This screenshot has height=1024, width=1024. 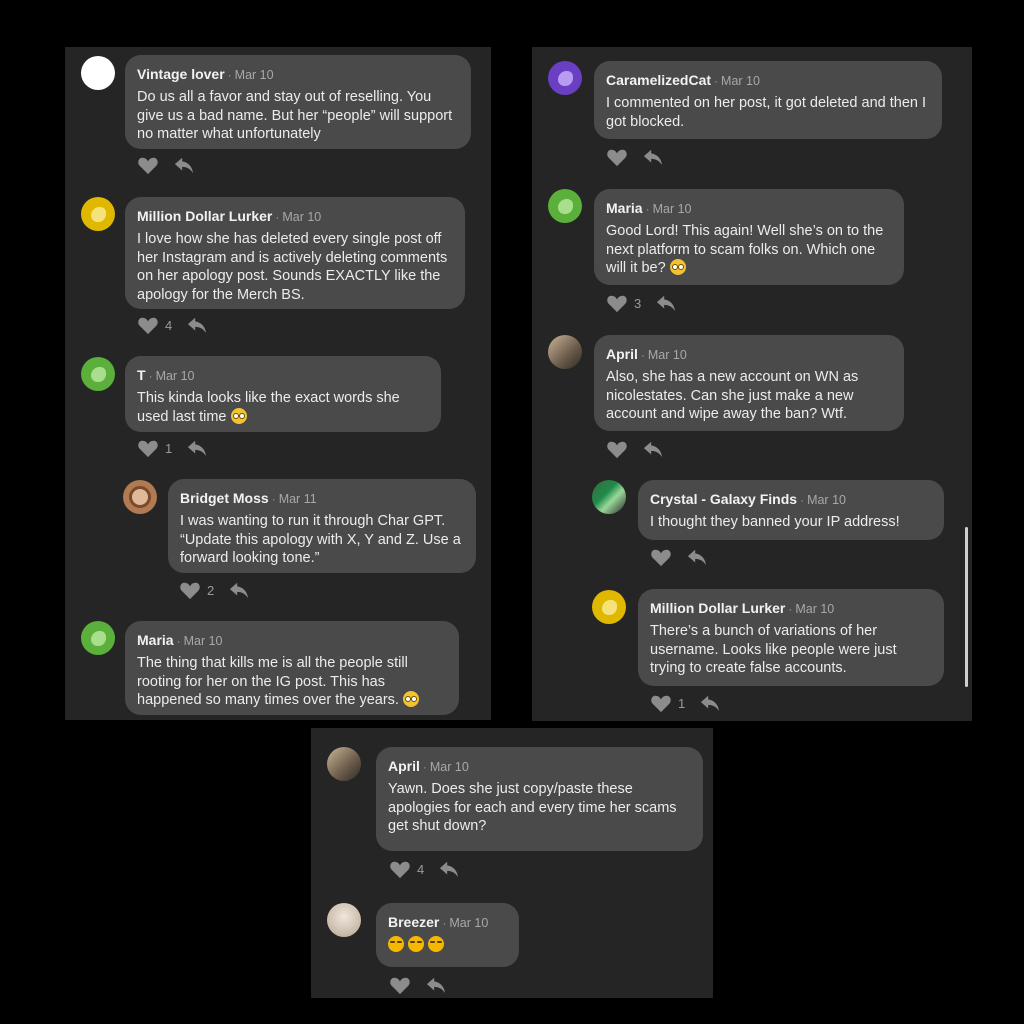 I want to click on comment-actions: 2, so click(x=214, y=590).